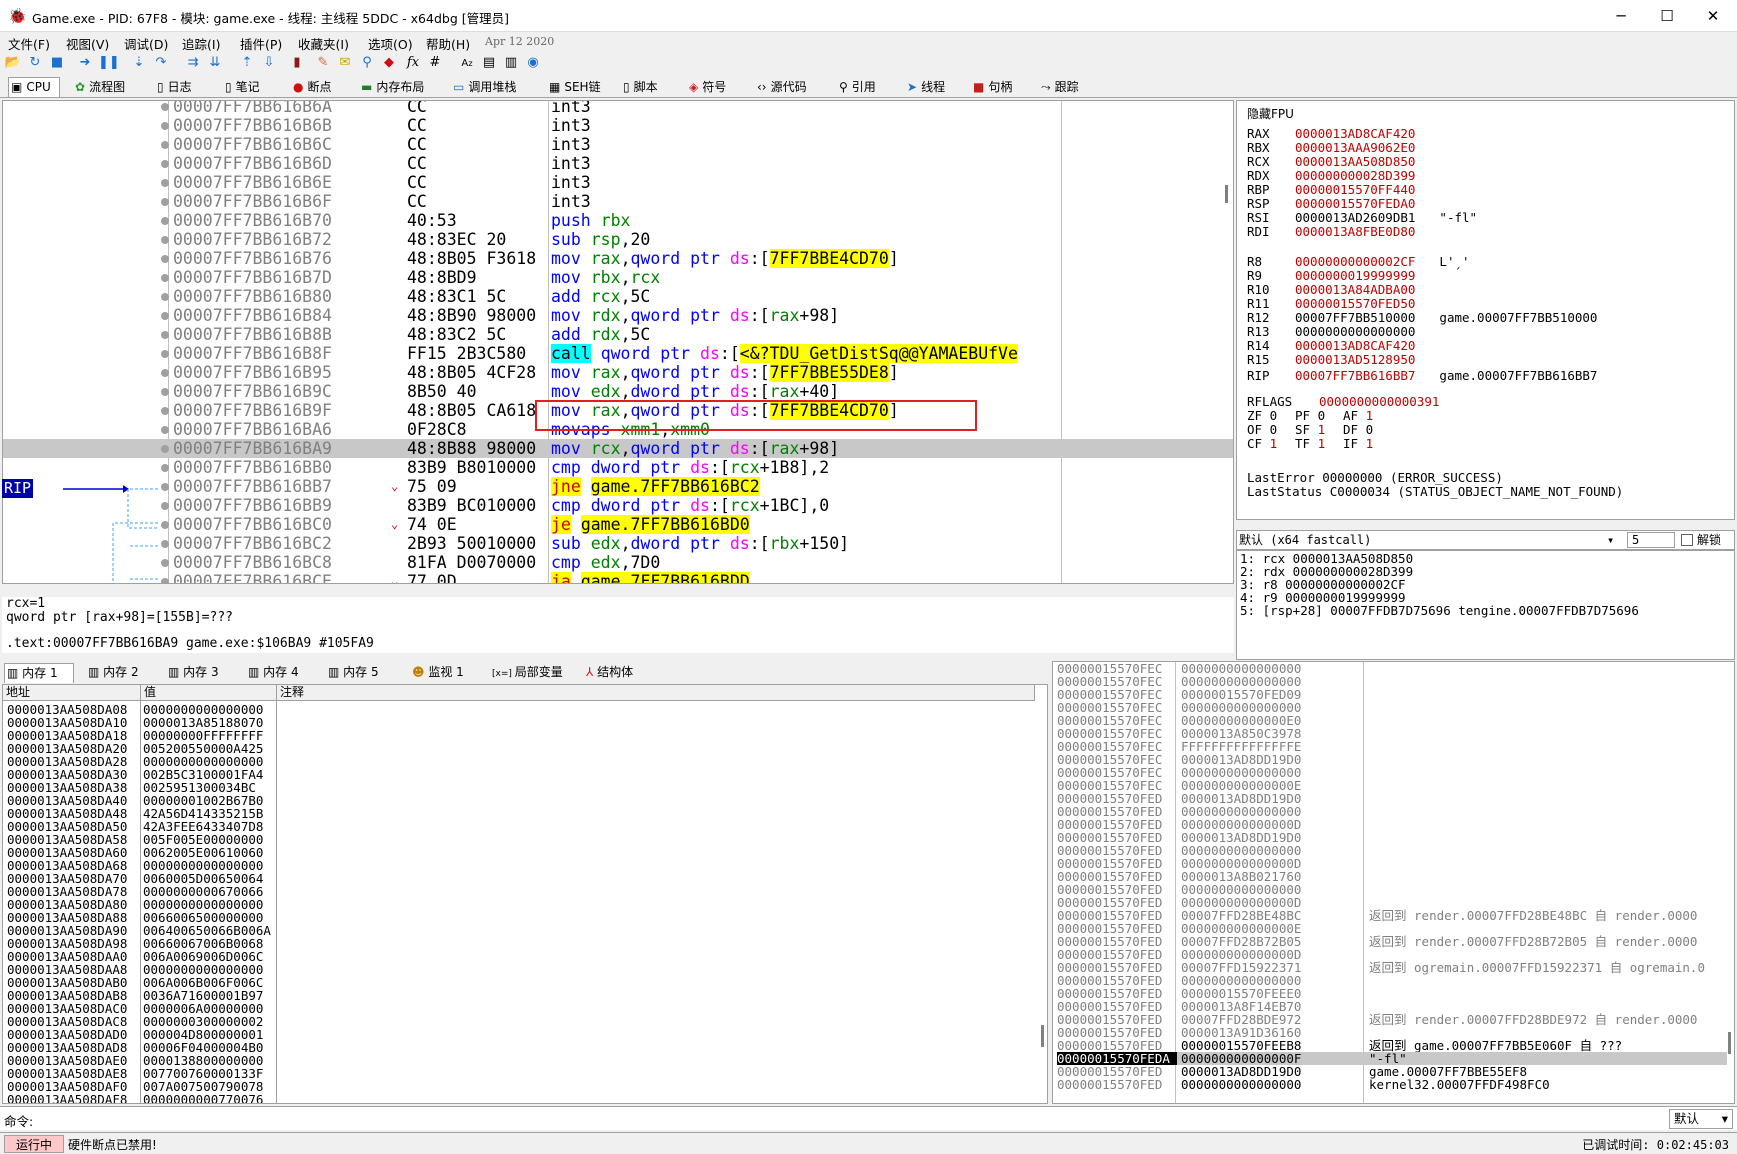  I want to click on tab-trace: ⤳ 跟踪, so click(1069, 87).